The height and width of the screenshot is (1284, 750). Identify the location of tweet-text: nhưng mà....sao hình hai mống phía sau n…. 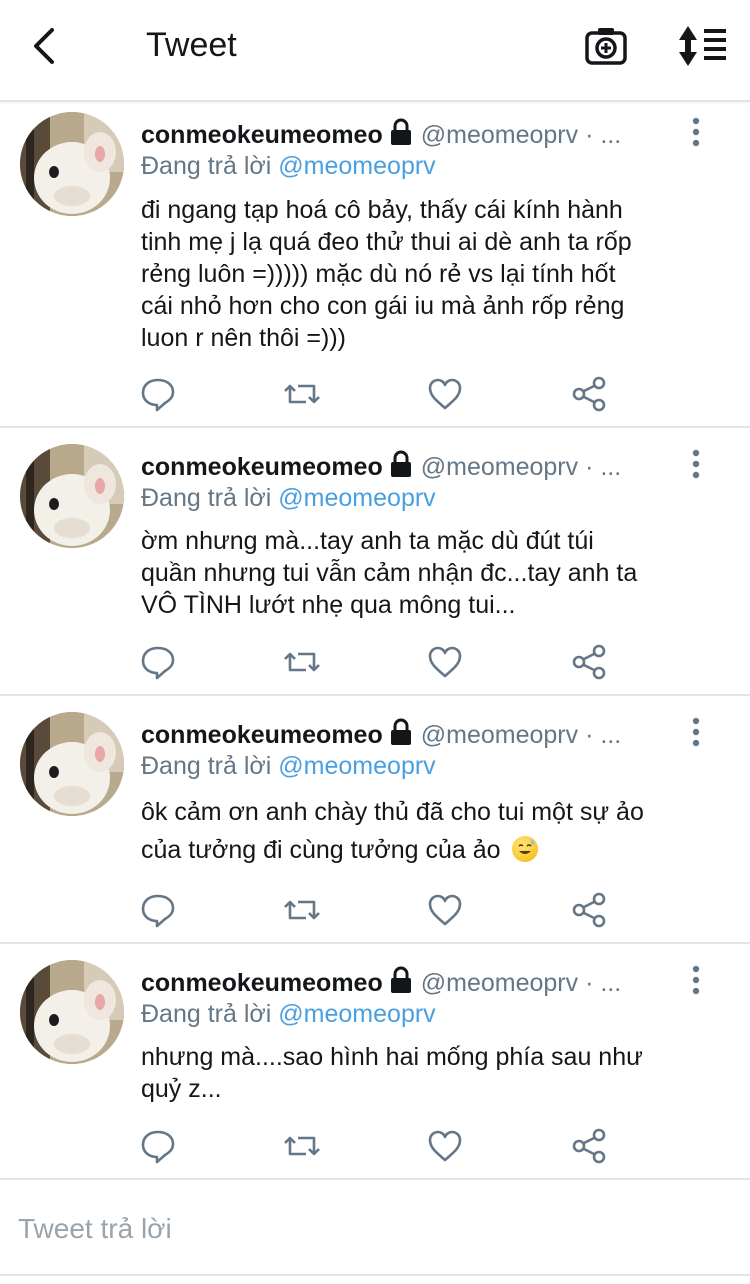
(431, 1073).